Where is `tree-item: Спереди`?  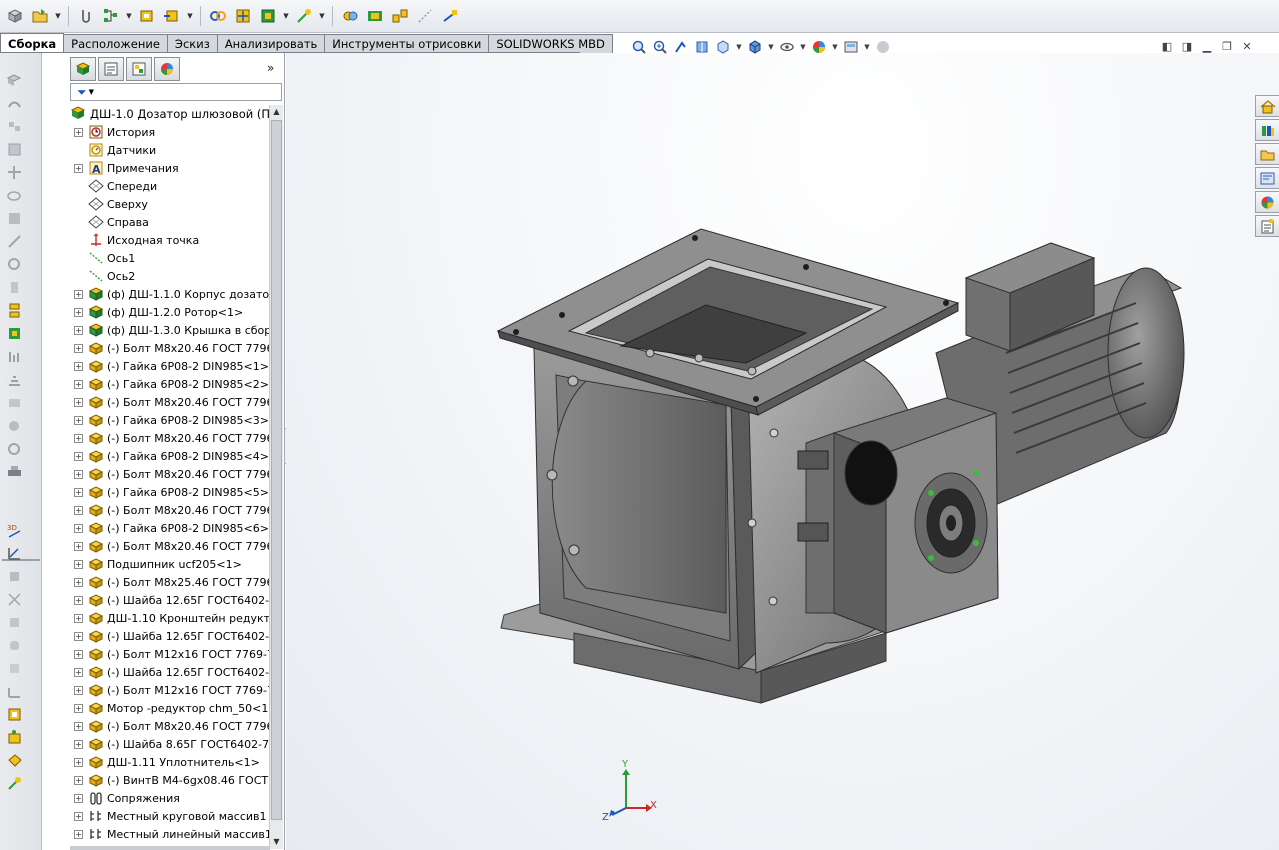
tree-item: Спереди is located at coordinates (115, 186).